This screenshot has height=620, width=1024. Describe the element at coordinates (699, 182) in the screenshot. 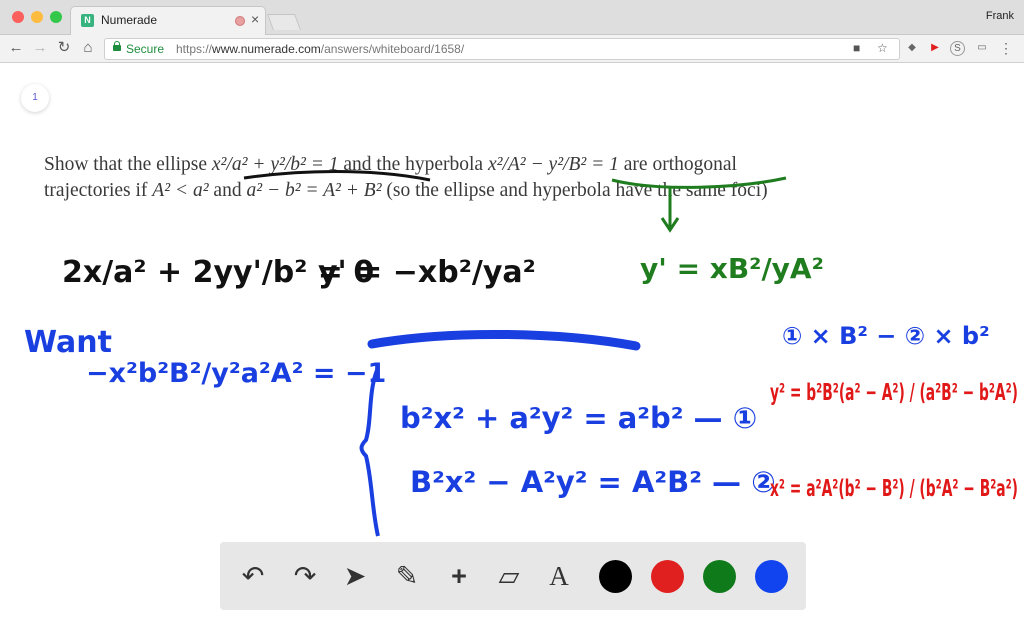

I see `ink-hyperbola-underline` at that location.